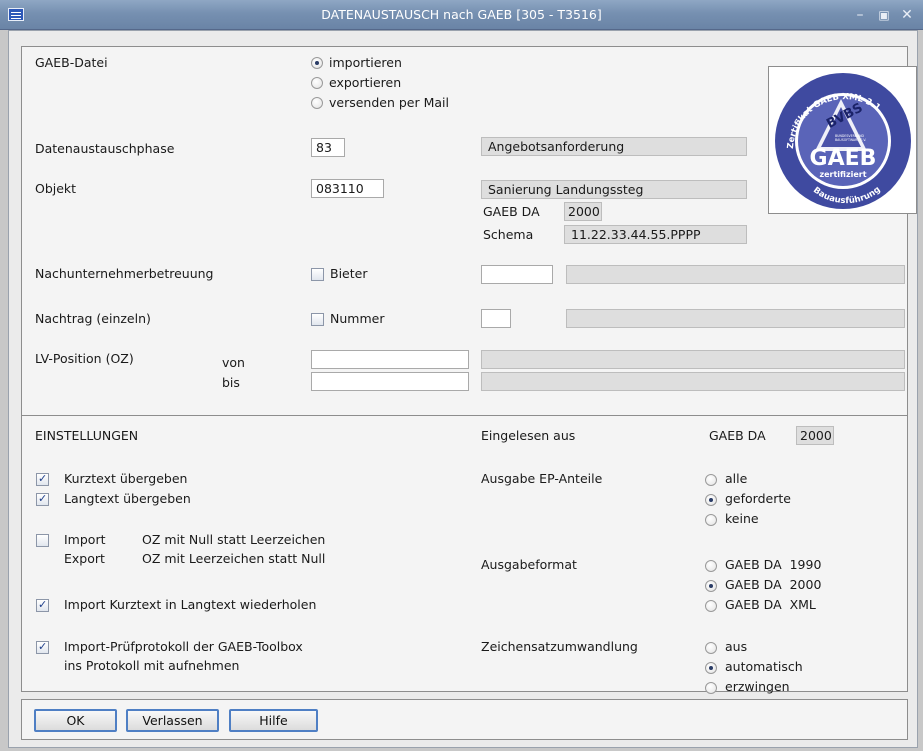 This screenshot has height=751, width=923. Describe the element at coordinates (42, 540) in the screenshot. I see `oz-null-checkbox` at that location.